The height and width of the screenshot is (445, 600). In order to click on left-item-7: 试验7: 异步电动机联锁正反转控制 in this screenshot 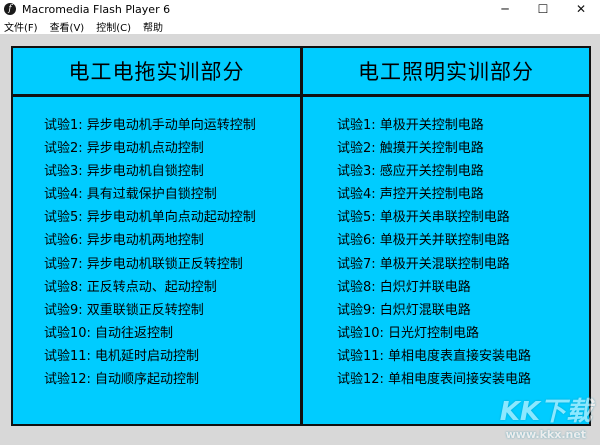, I will do `click(150, 264)`.